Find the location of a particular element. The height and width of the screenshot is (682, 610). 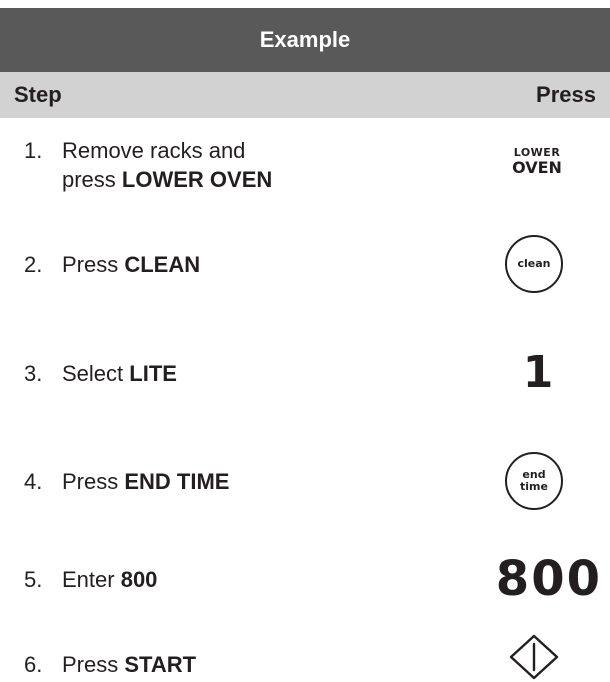

table-header: Step Press is located at coordinates (305, 95).